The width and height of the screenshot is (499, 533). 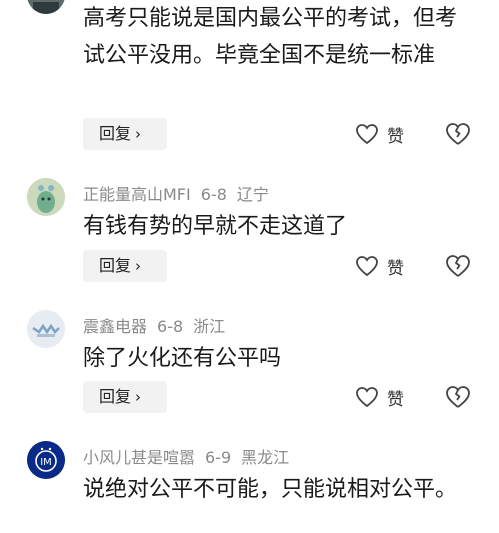 I want to click on comment-text: 有钱有势的早就不走这道了, so click(x=215, y=226).